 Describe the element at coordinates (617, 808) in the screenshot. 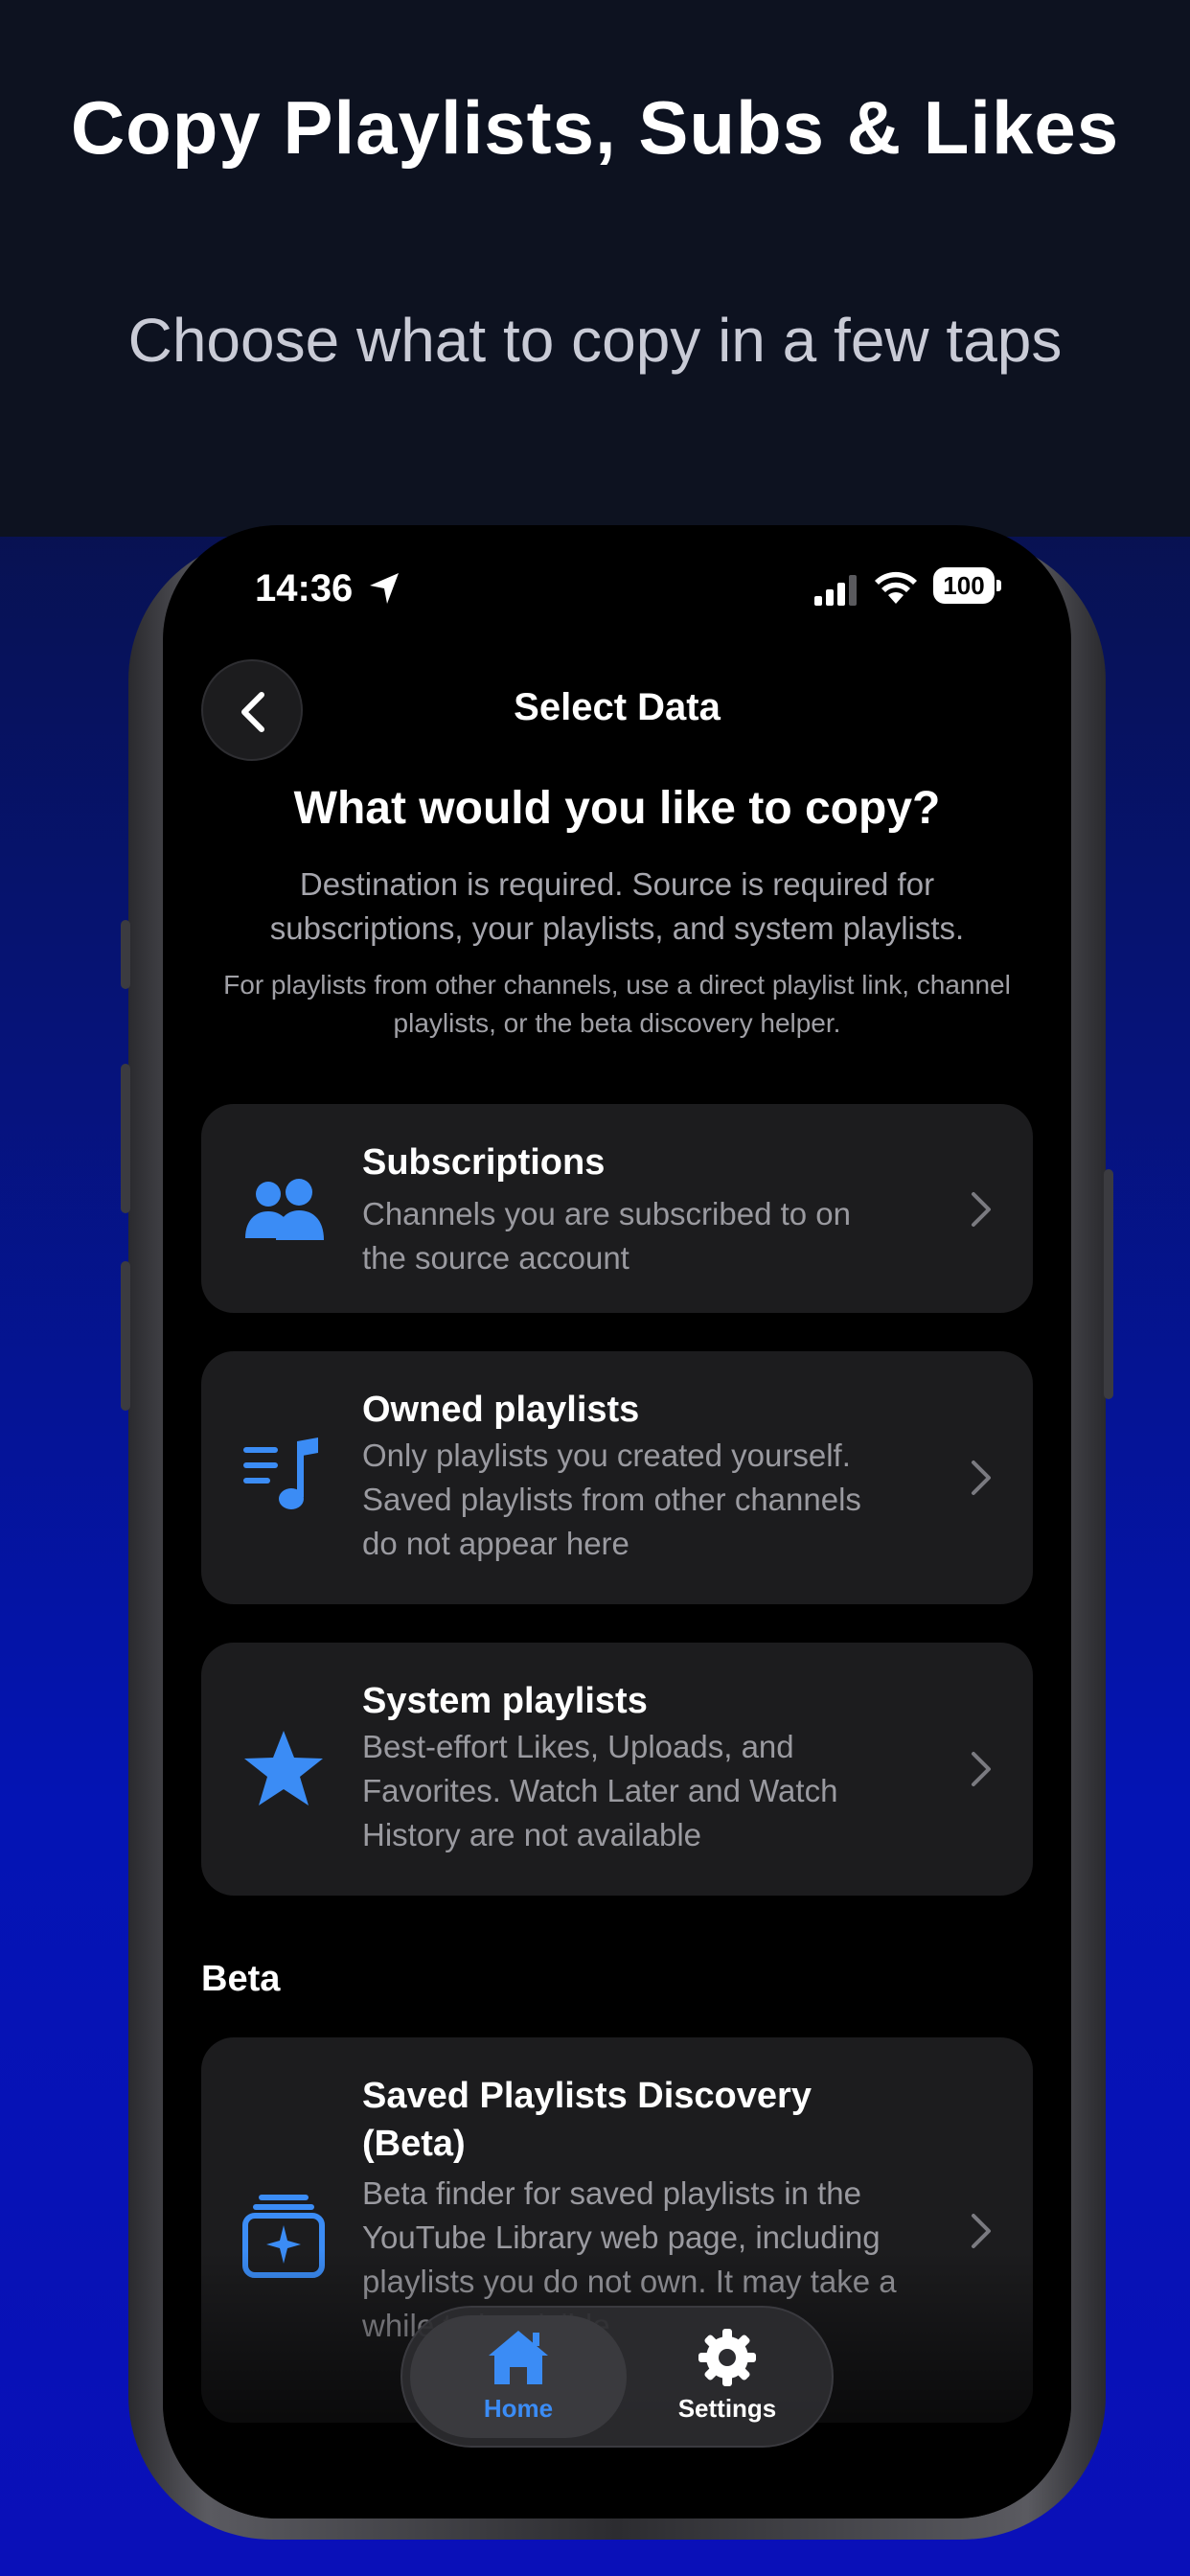

I see `section-heading: What would you like to copy?` at that location.